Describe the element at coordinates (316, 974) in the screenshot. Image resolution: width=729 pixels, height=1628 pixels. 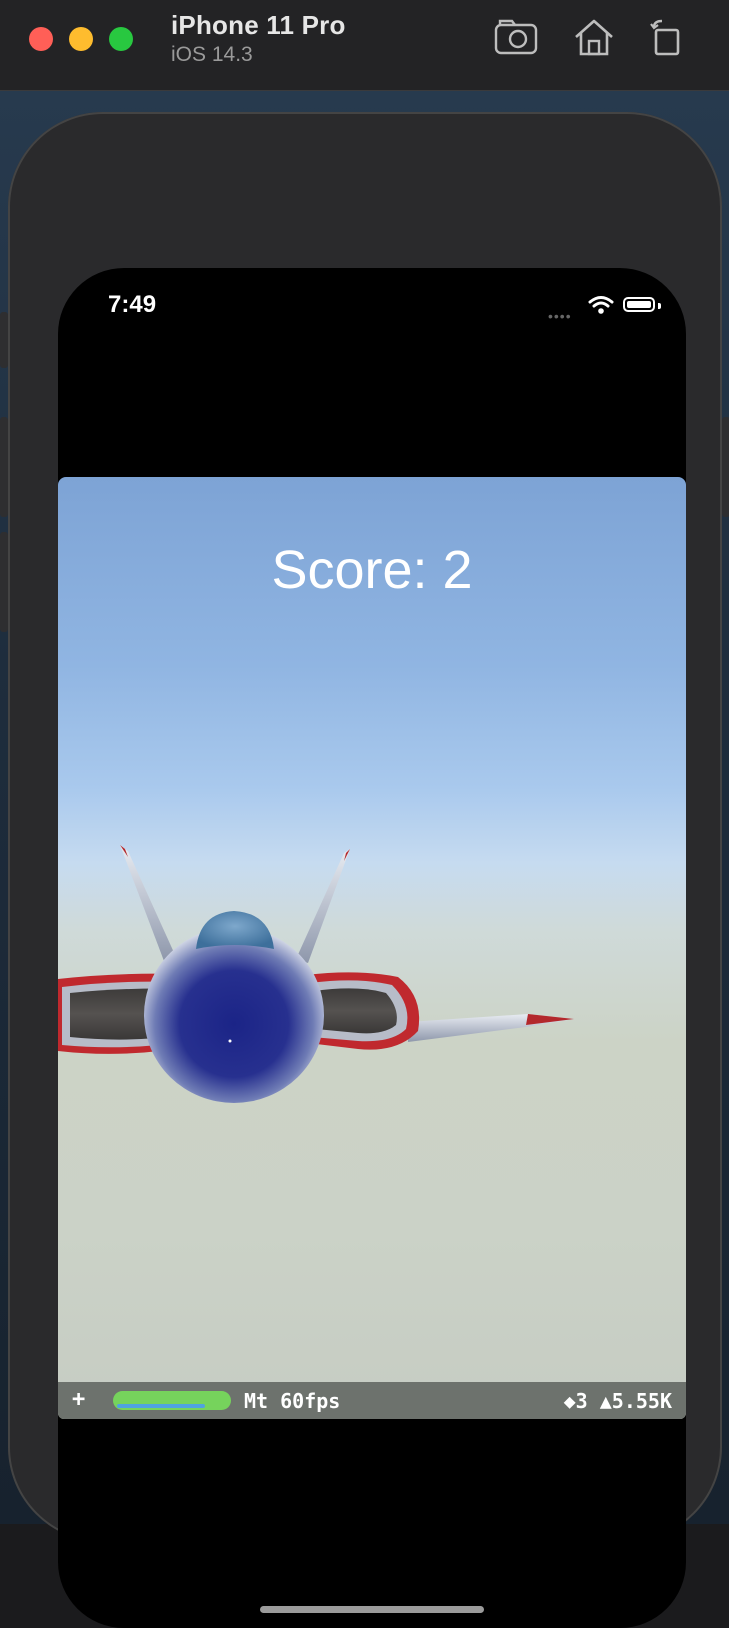
I see `jet-aircraft` at that location.